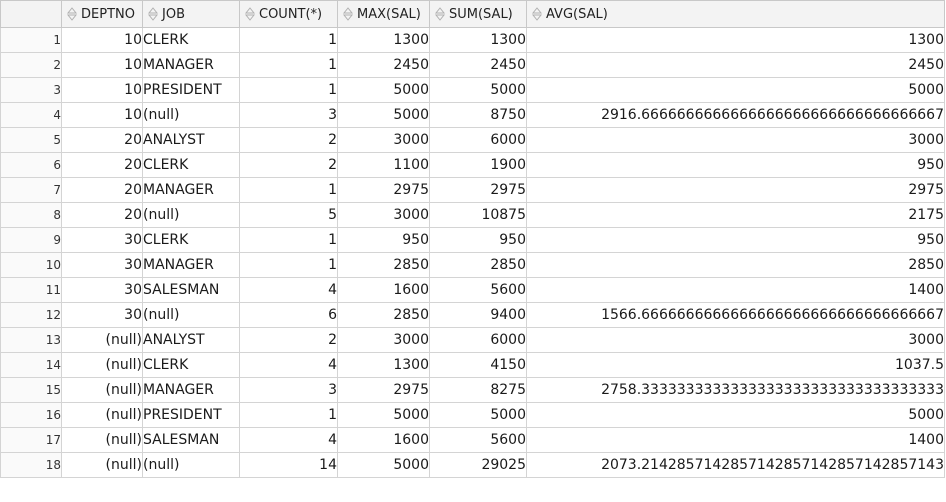 This screenshot has width=946, height=502. What do you see at coordinates (383, 240) in the screenshot?
I see `cell-max-sal: 950` at bounding box center [383, 240].